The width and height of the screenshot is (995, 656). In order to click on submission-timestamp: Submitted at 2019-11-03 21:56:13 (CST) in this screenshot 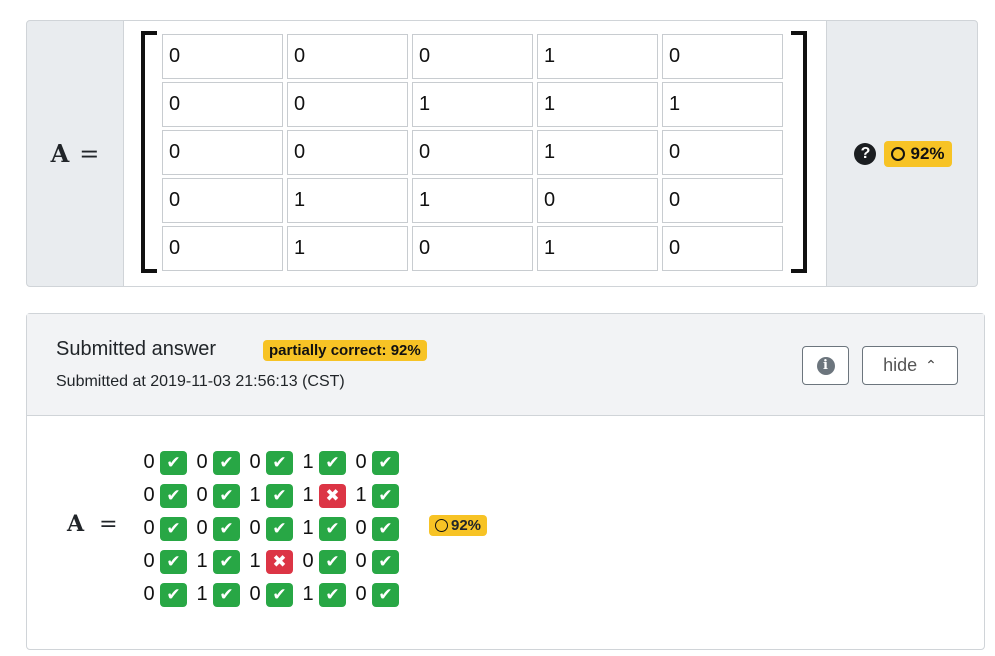, I will do `click(200, 381)`.